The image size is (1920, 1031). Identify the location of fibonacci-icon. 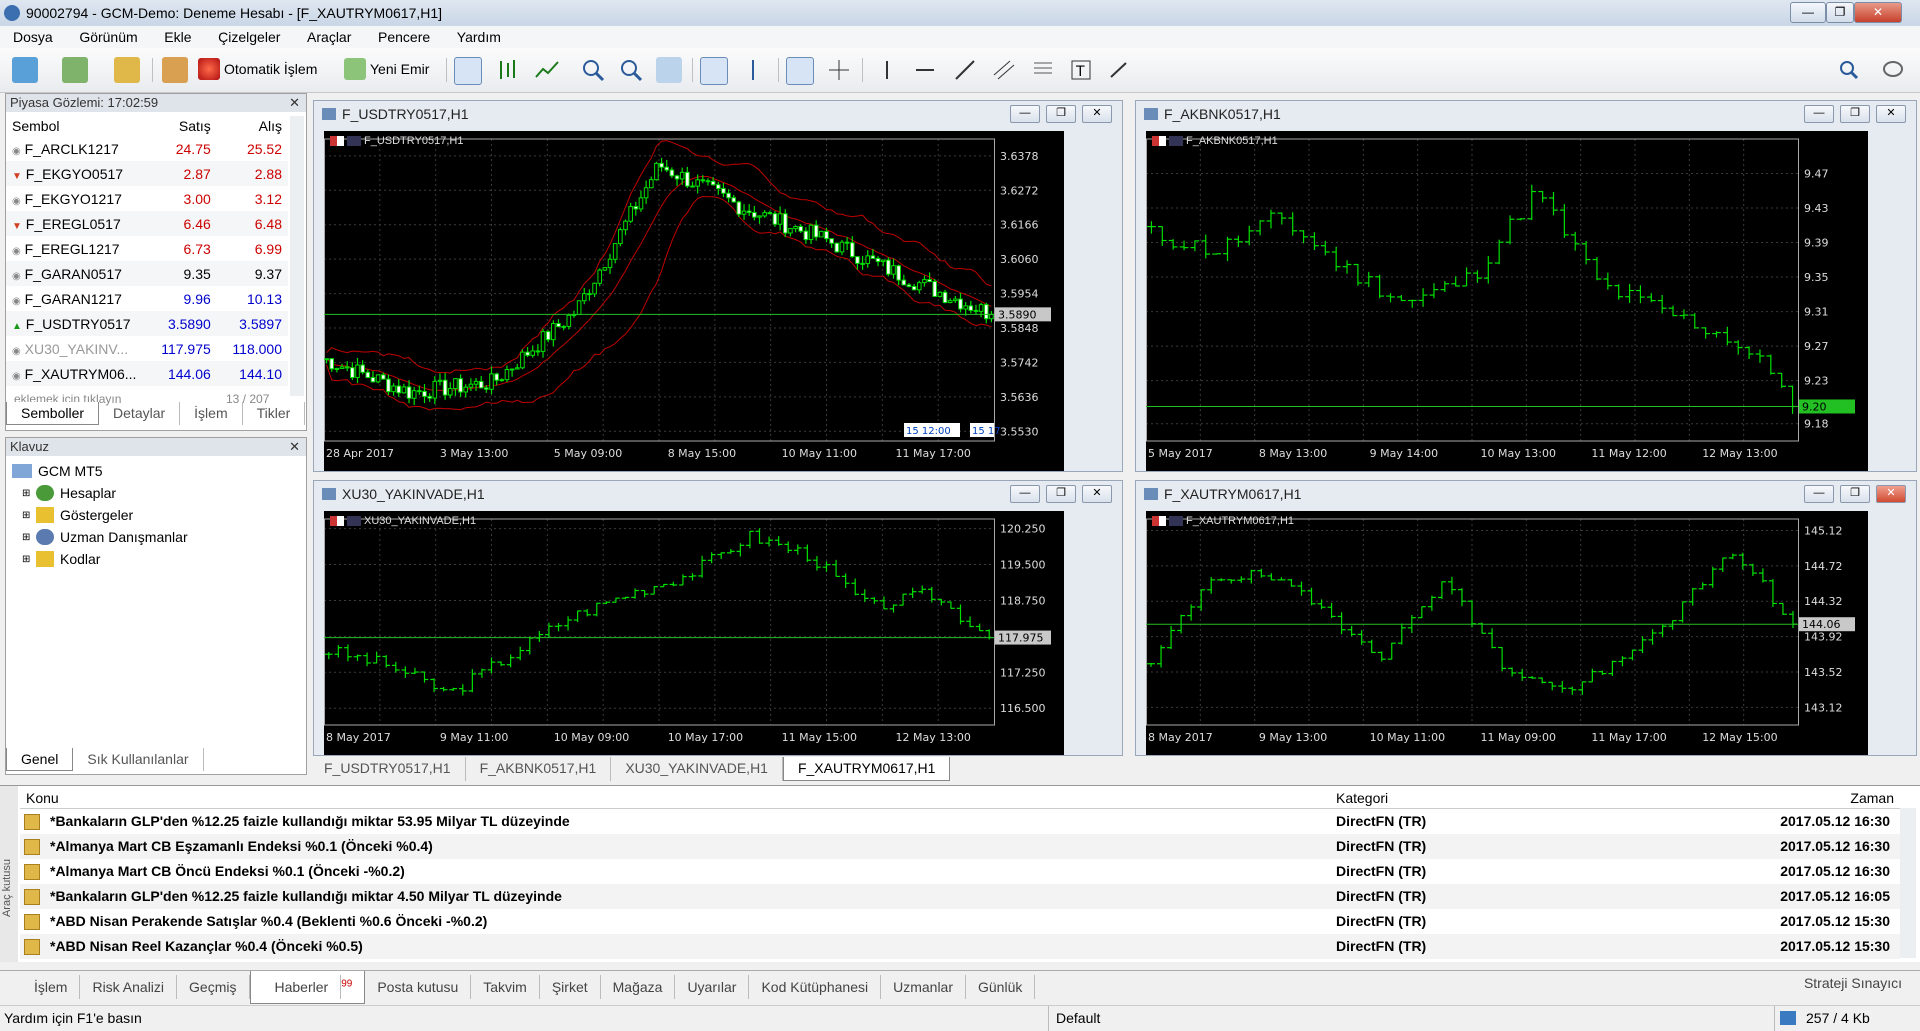
(1043, 70).